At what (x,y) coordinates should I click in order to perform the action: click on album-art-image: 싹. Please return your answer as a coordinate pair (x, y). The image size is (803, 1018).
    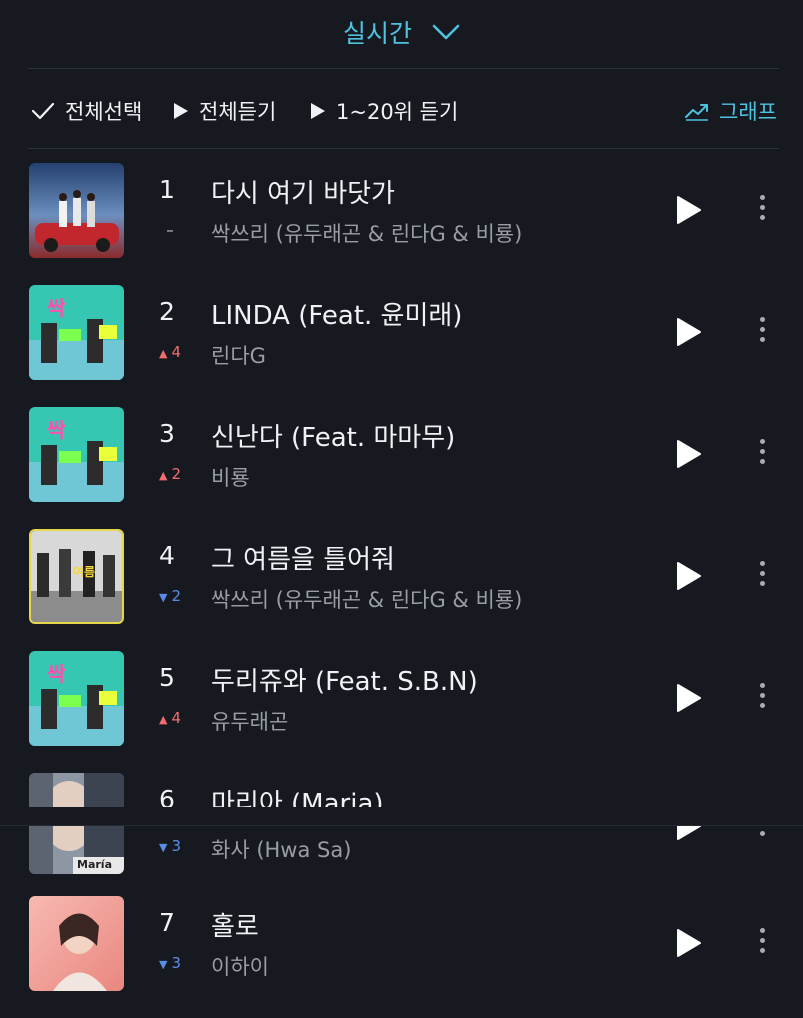
    Looking at the image, I should click on (76, 332).